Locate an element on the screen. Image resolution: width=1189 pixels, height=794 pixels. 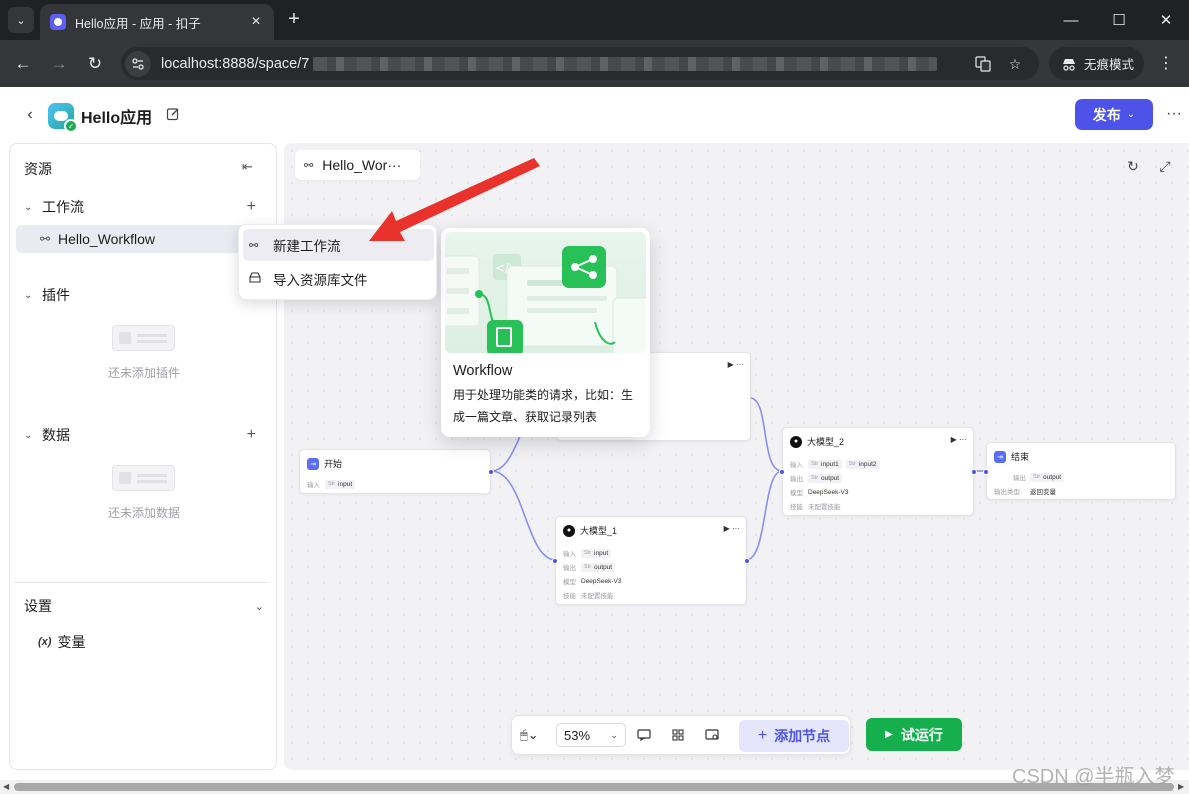
preview-title: Workflow is located at coordinates (483, 371).